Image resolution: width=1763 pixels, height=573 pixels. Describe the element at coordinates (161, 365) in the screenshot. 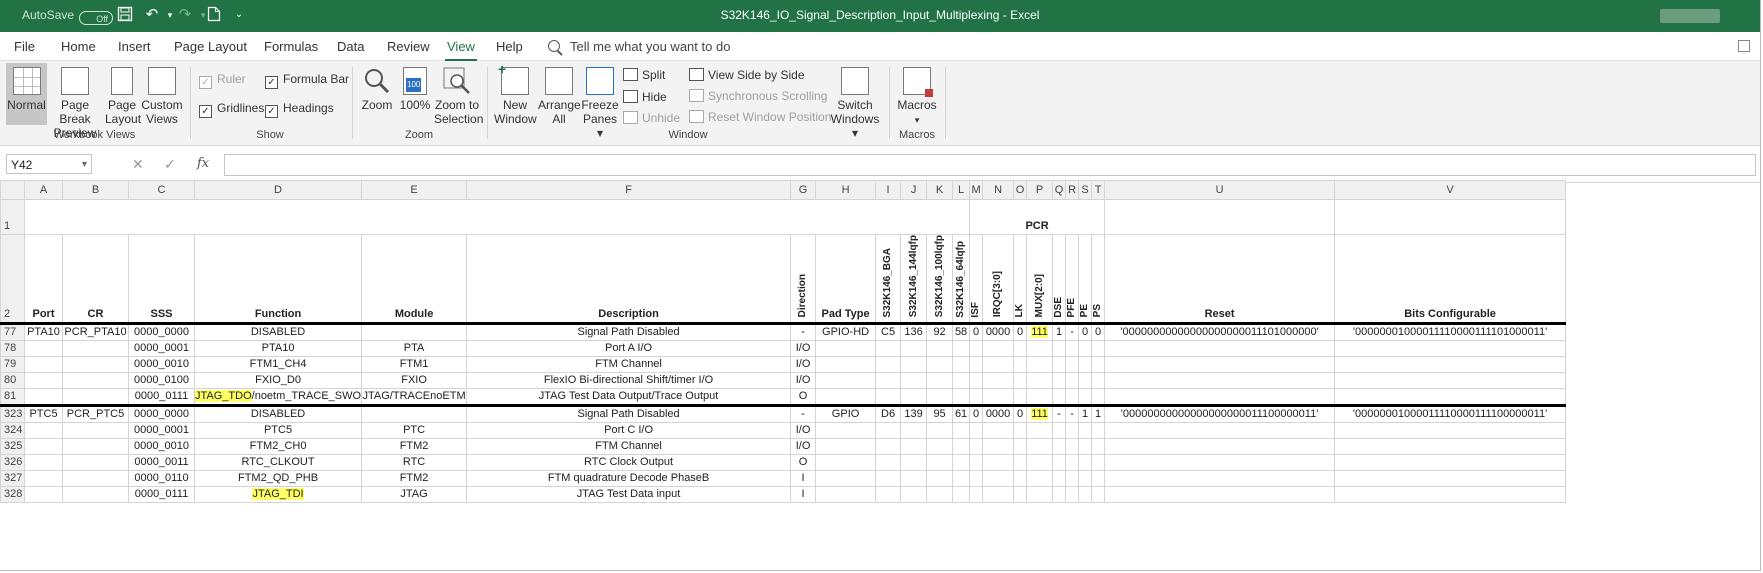

I see `sss-cell: 0000_0010` at that location.